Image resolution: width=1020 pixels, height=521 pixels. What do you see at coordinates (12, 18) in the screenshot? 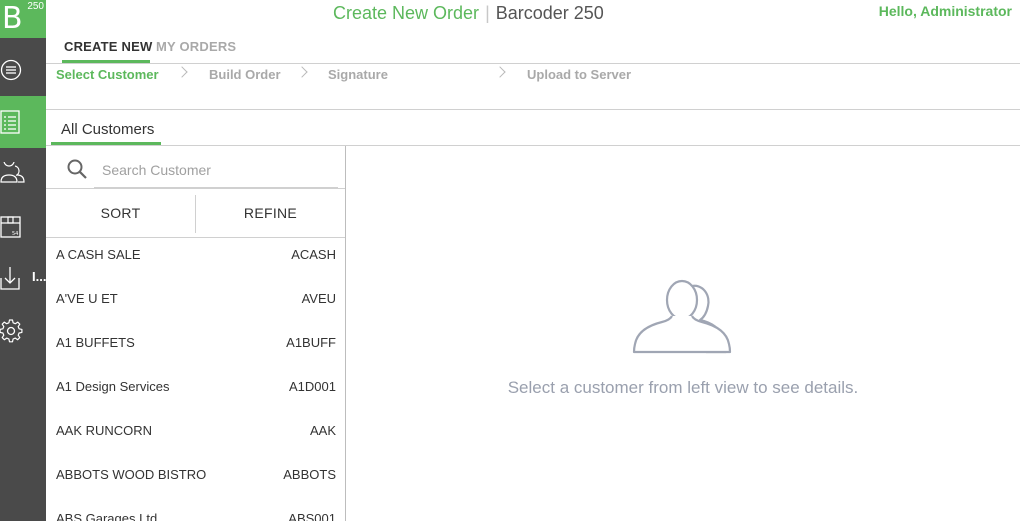
I see `logo-letter: B` at bounding box center [12, 18].